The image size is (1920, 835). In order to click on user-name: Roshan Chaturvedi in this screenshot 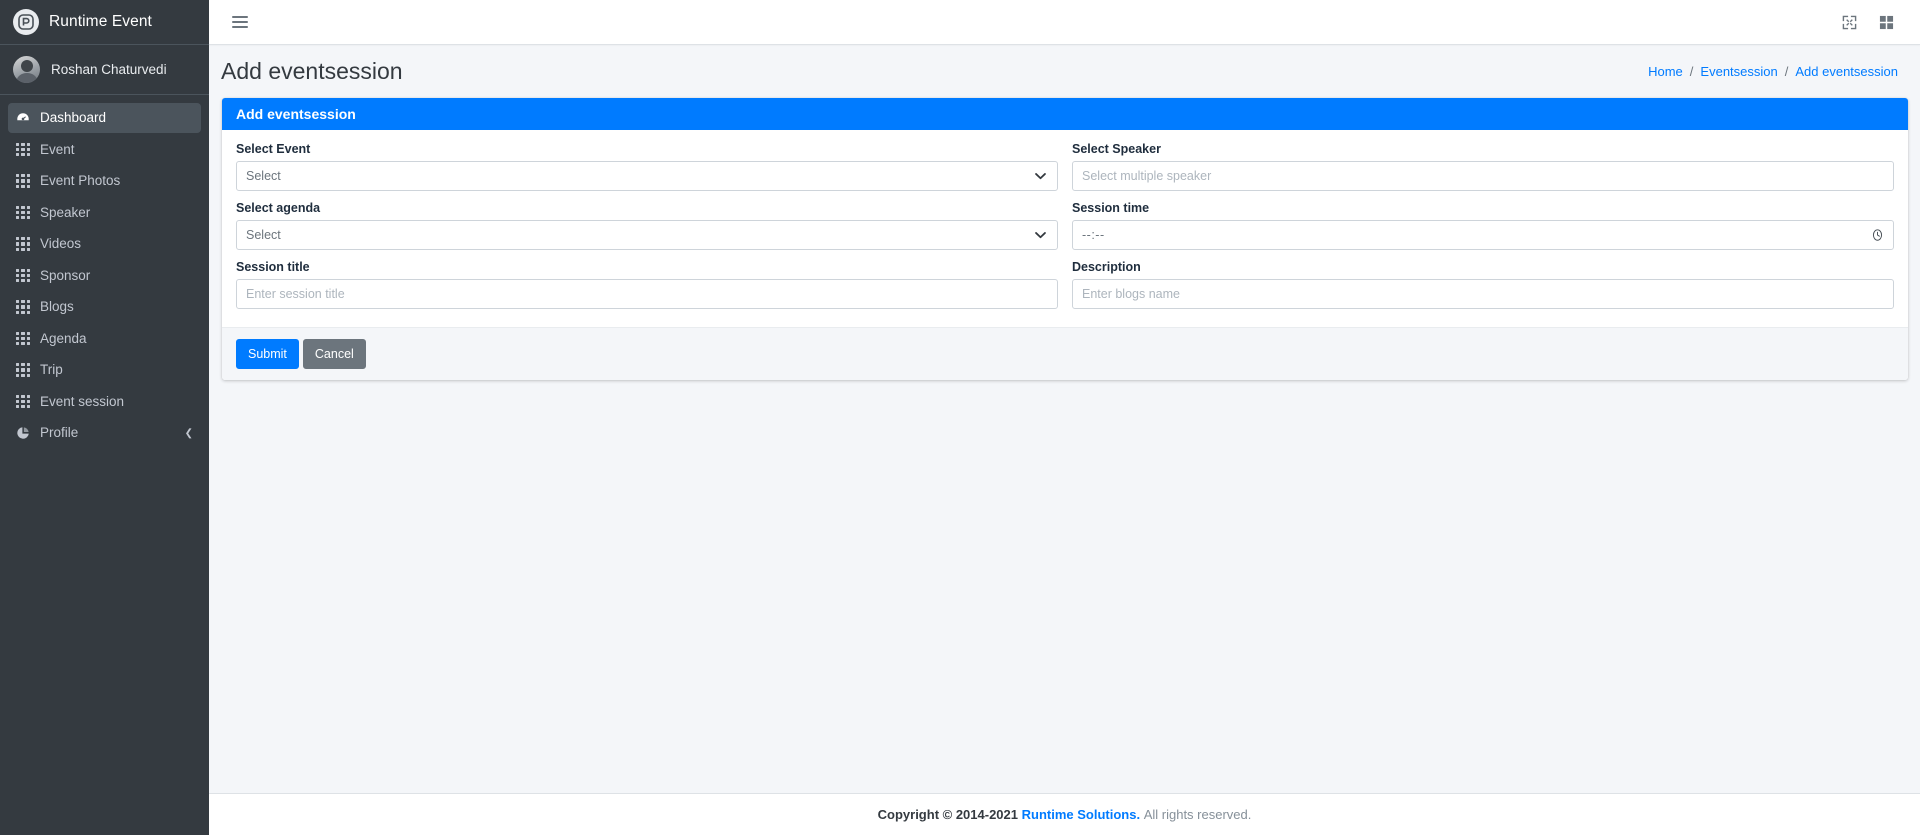, I will do `click(109, 69)`.